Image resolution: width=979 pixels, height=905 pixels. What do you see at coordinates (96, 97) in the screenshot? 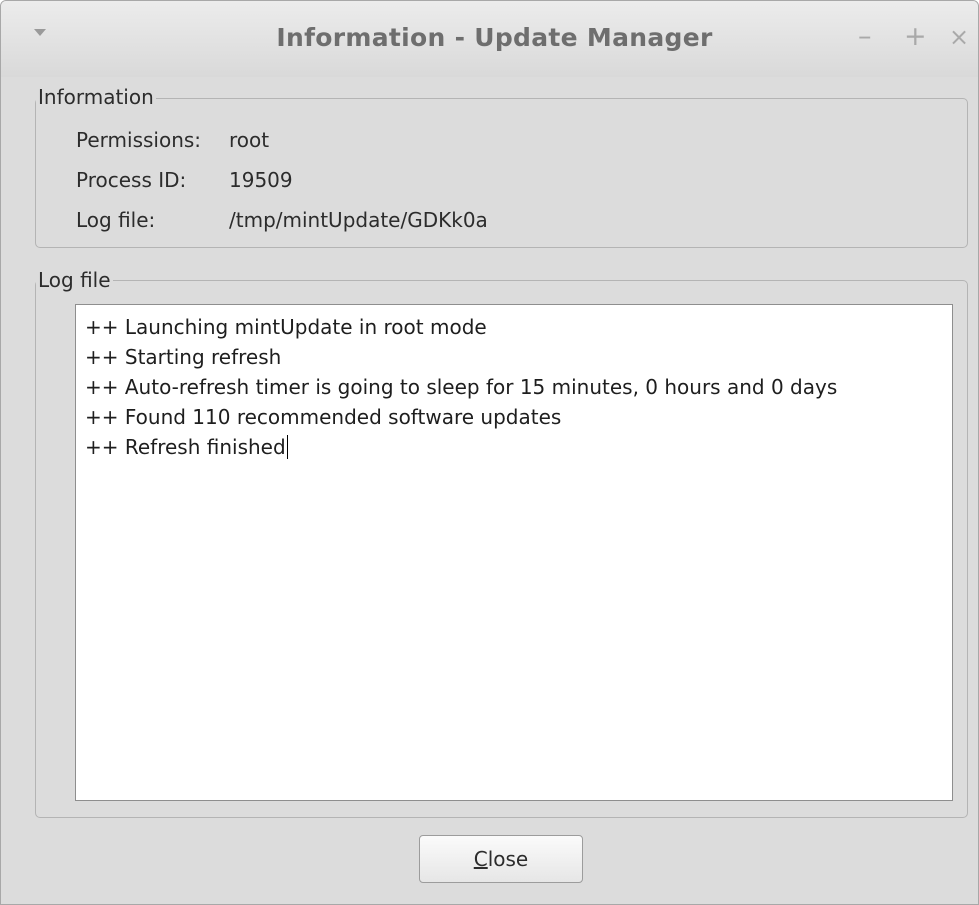
I see `information-frame-legend: Information` at bounding box center [96, 97].